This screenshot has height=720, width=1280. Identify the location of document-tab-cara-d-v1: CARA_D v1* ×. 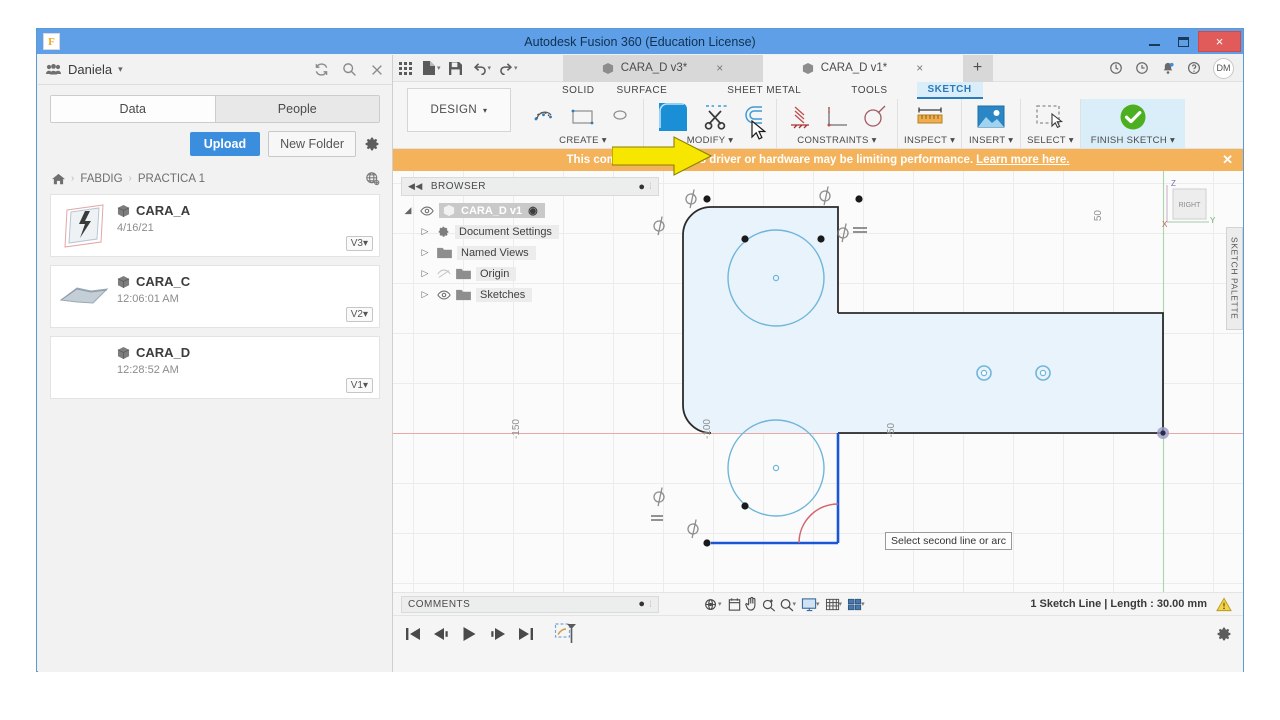
(862, 68).